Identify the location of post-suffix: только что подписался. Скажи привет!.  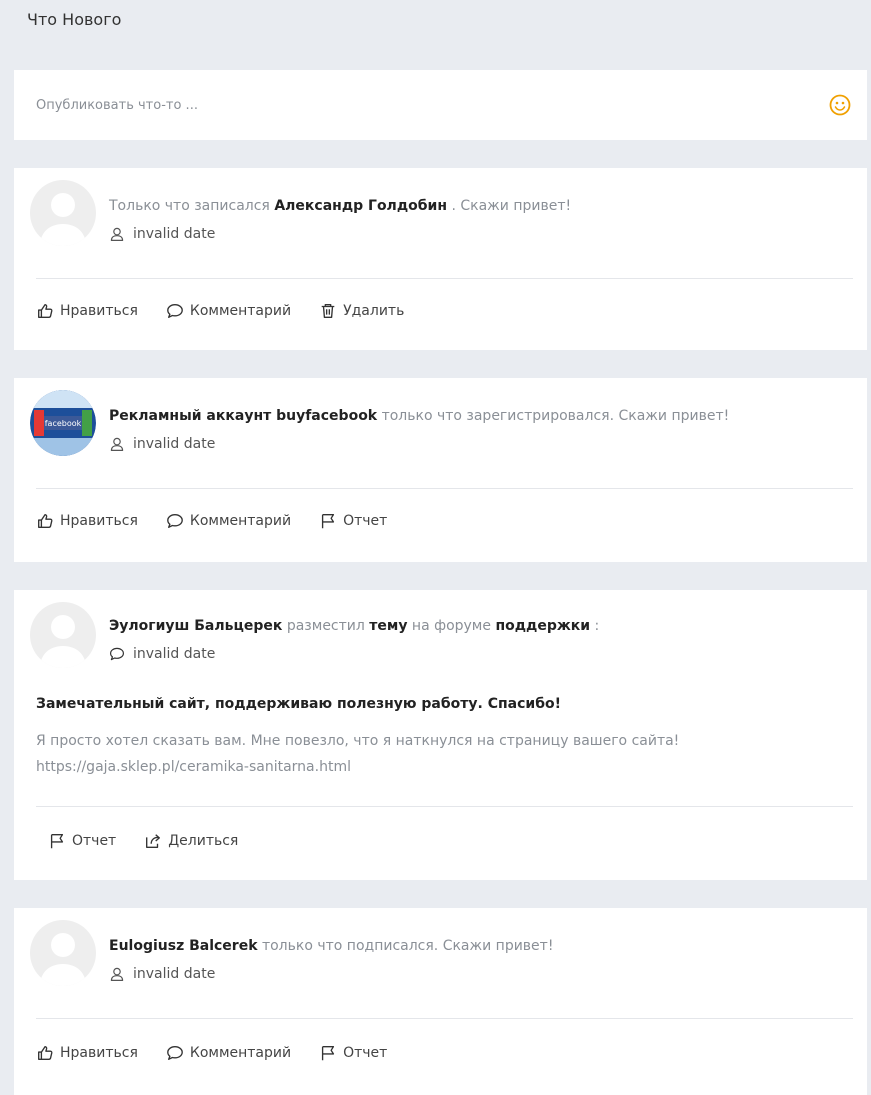
(405, 946).